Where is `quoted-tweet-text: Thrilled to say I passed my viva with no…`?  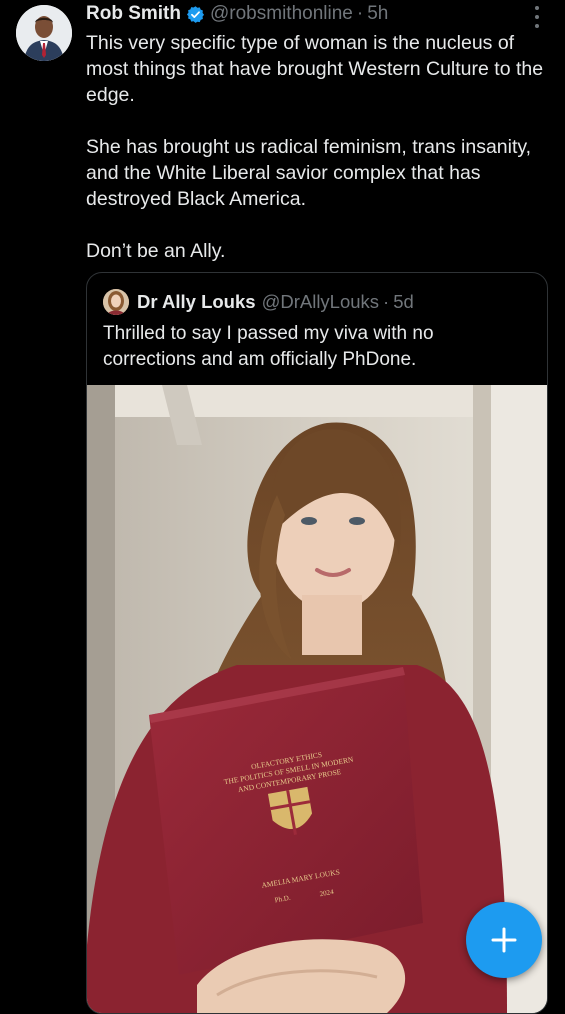
quoted-tweet-text: Thrilled to say I passed my viva with no… is located at coordinates (268, 346).